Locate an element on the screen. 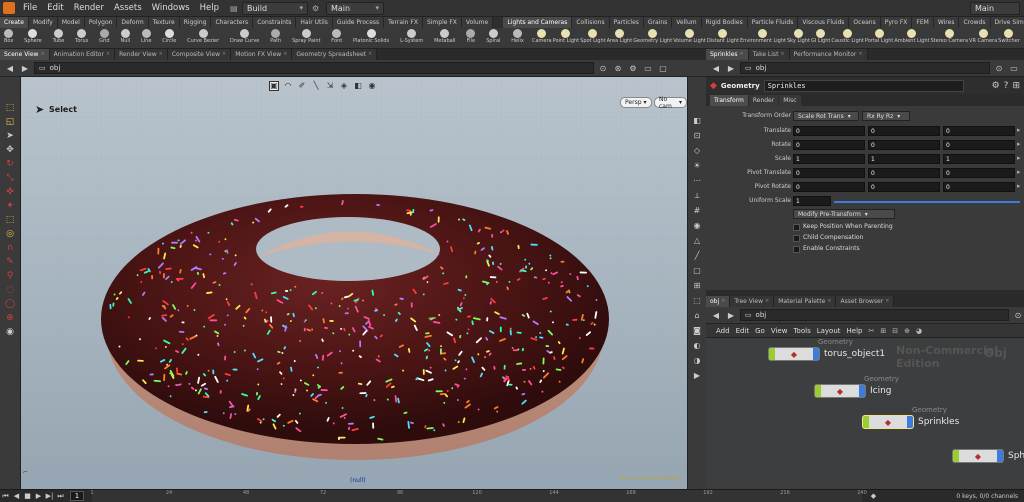 This screenshot has height=502, width=1024. tool-sky-light: Sky Light is located at coordinates (798, 38).